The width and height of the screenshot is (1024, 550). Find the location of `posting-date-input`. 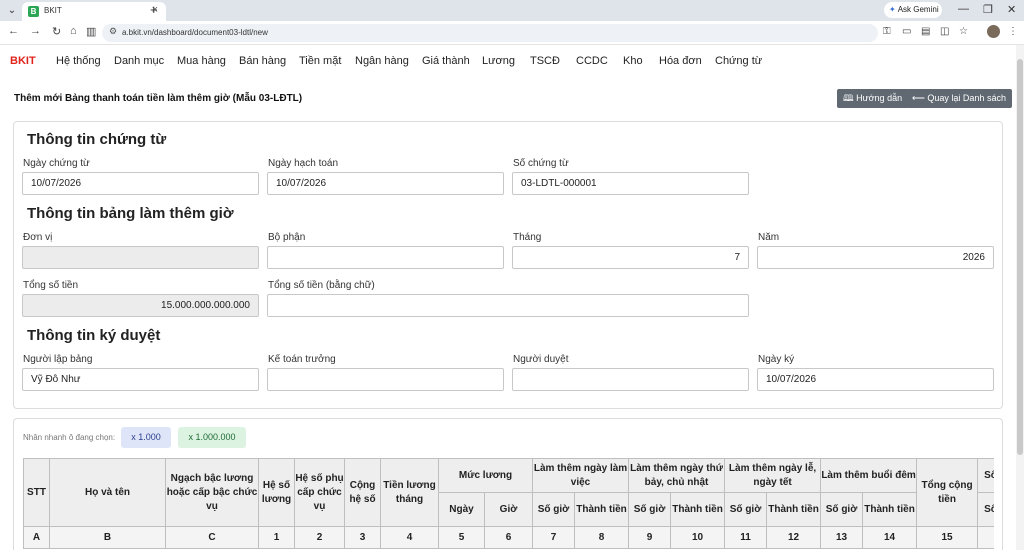

posting-date-input is located at coordinates (385, 183).